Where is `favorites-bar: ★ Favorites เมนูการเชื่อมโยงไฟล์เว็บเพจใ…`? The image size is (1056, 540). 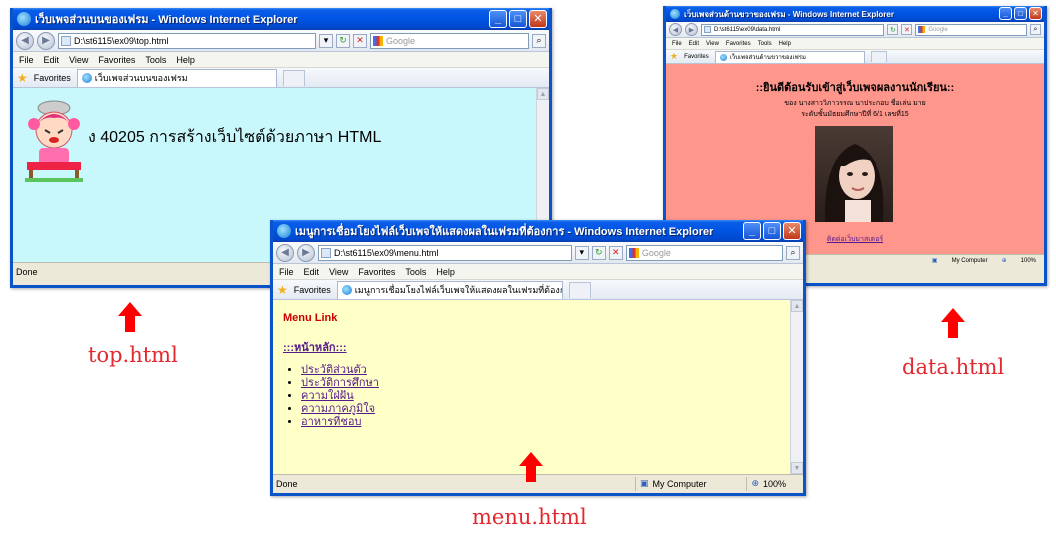 favorites-bar: ★ Favorites เมนูการเชื่อมโยงไฟล์เว็บเพจใ… is located at coordinates (538, 290).